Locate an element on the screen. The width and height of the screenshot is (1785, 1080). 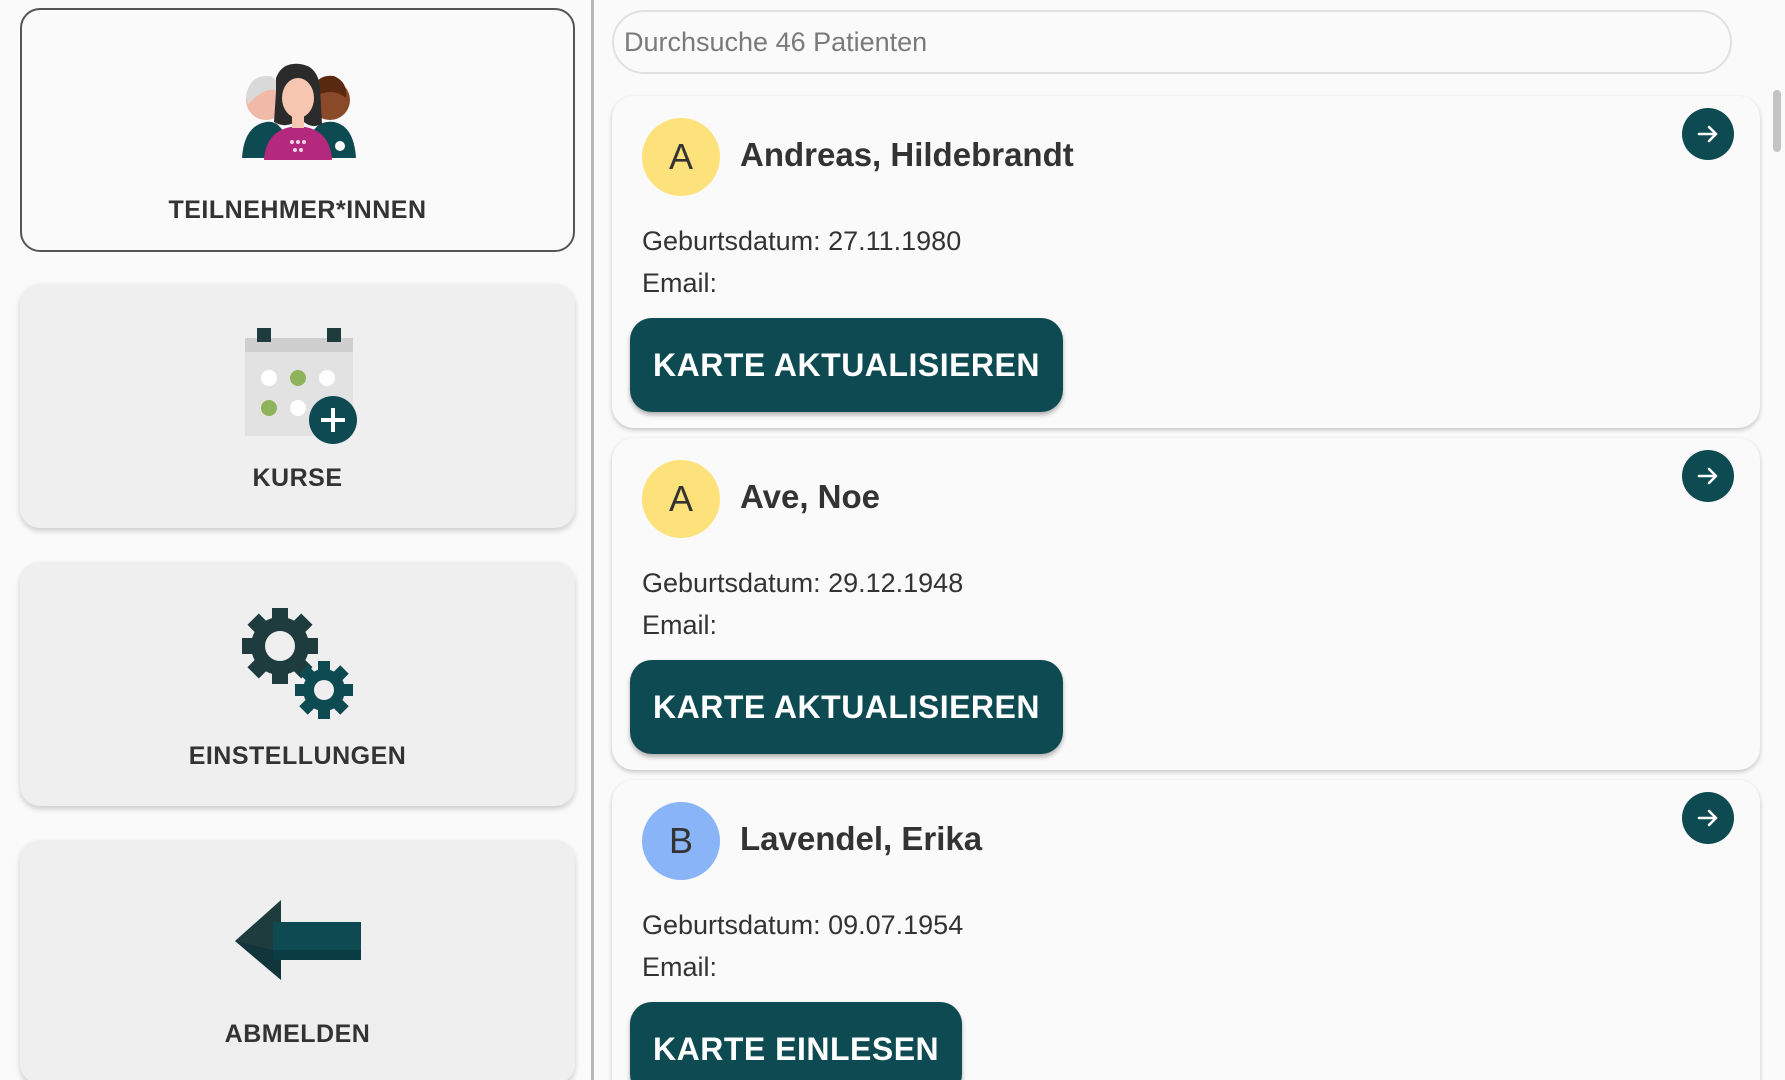
sidebar-item-label: KURSE is located at coordinates (297, 478).